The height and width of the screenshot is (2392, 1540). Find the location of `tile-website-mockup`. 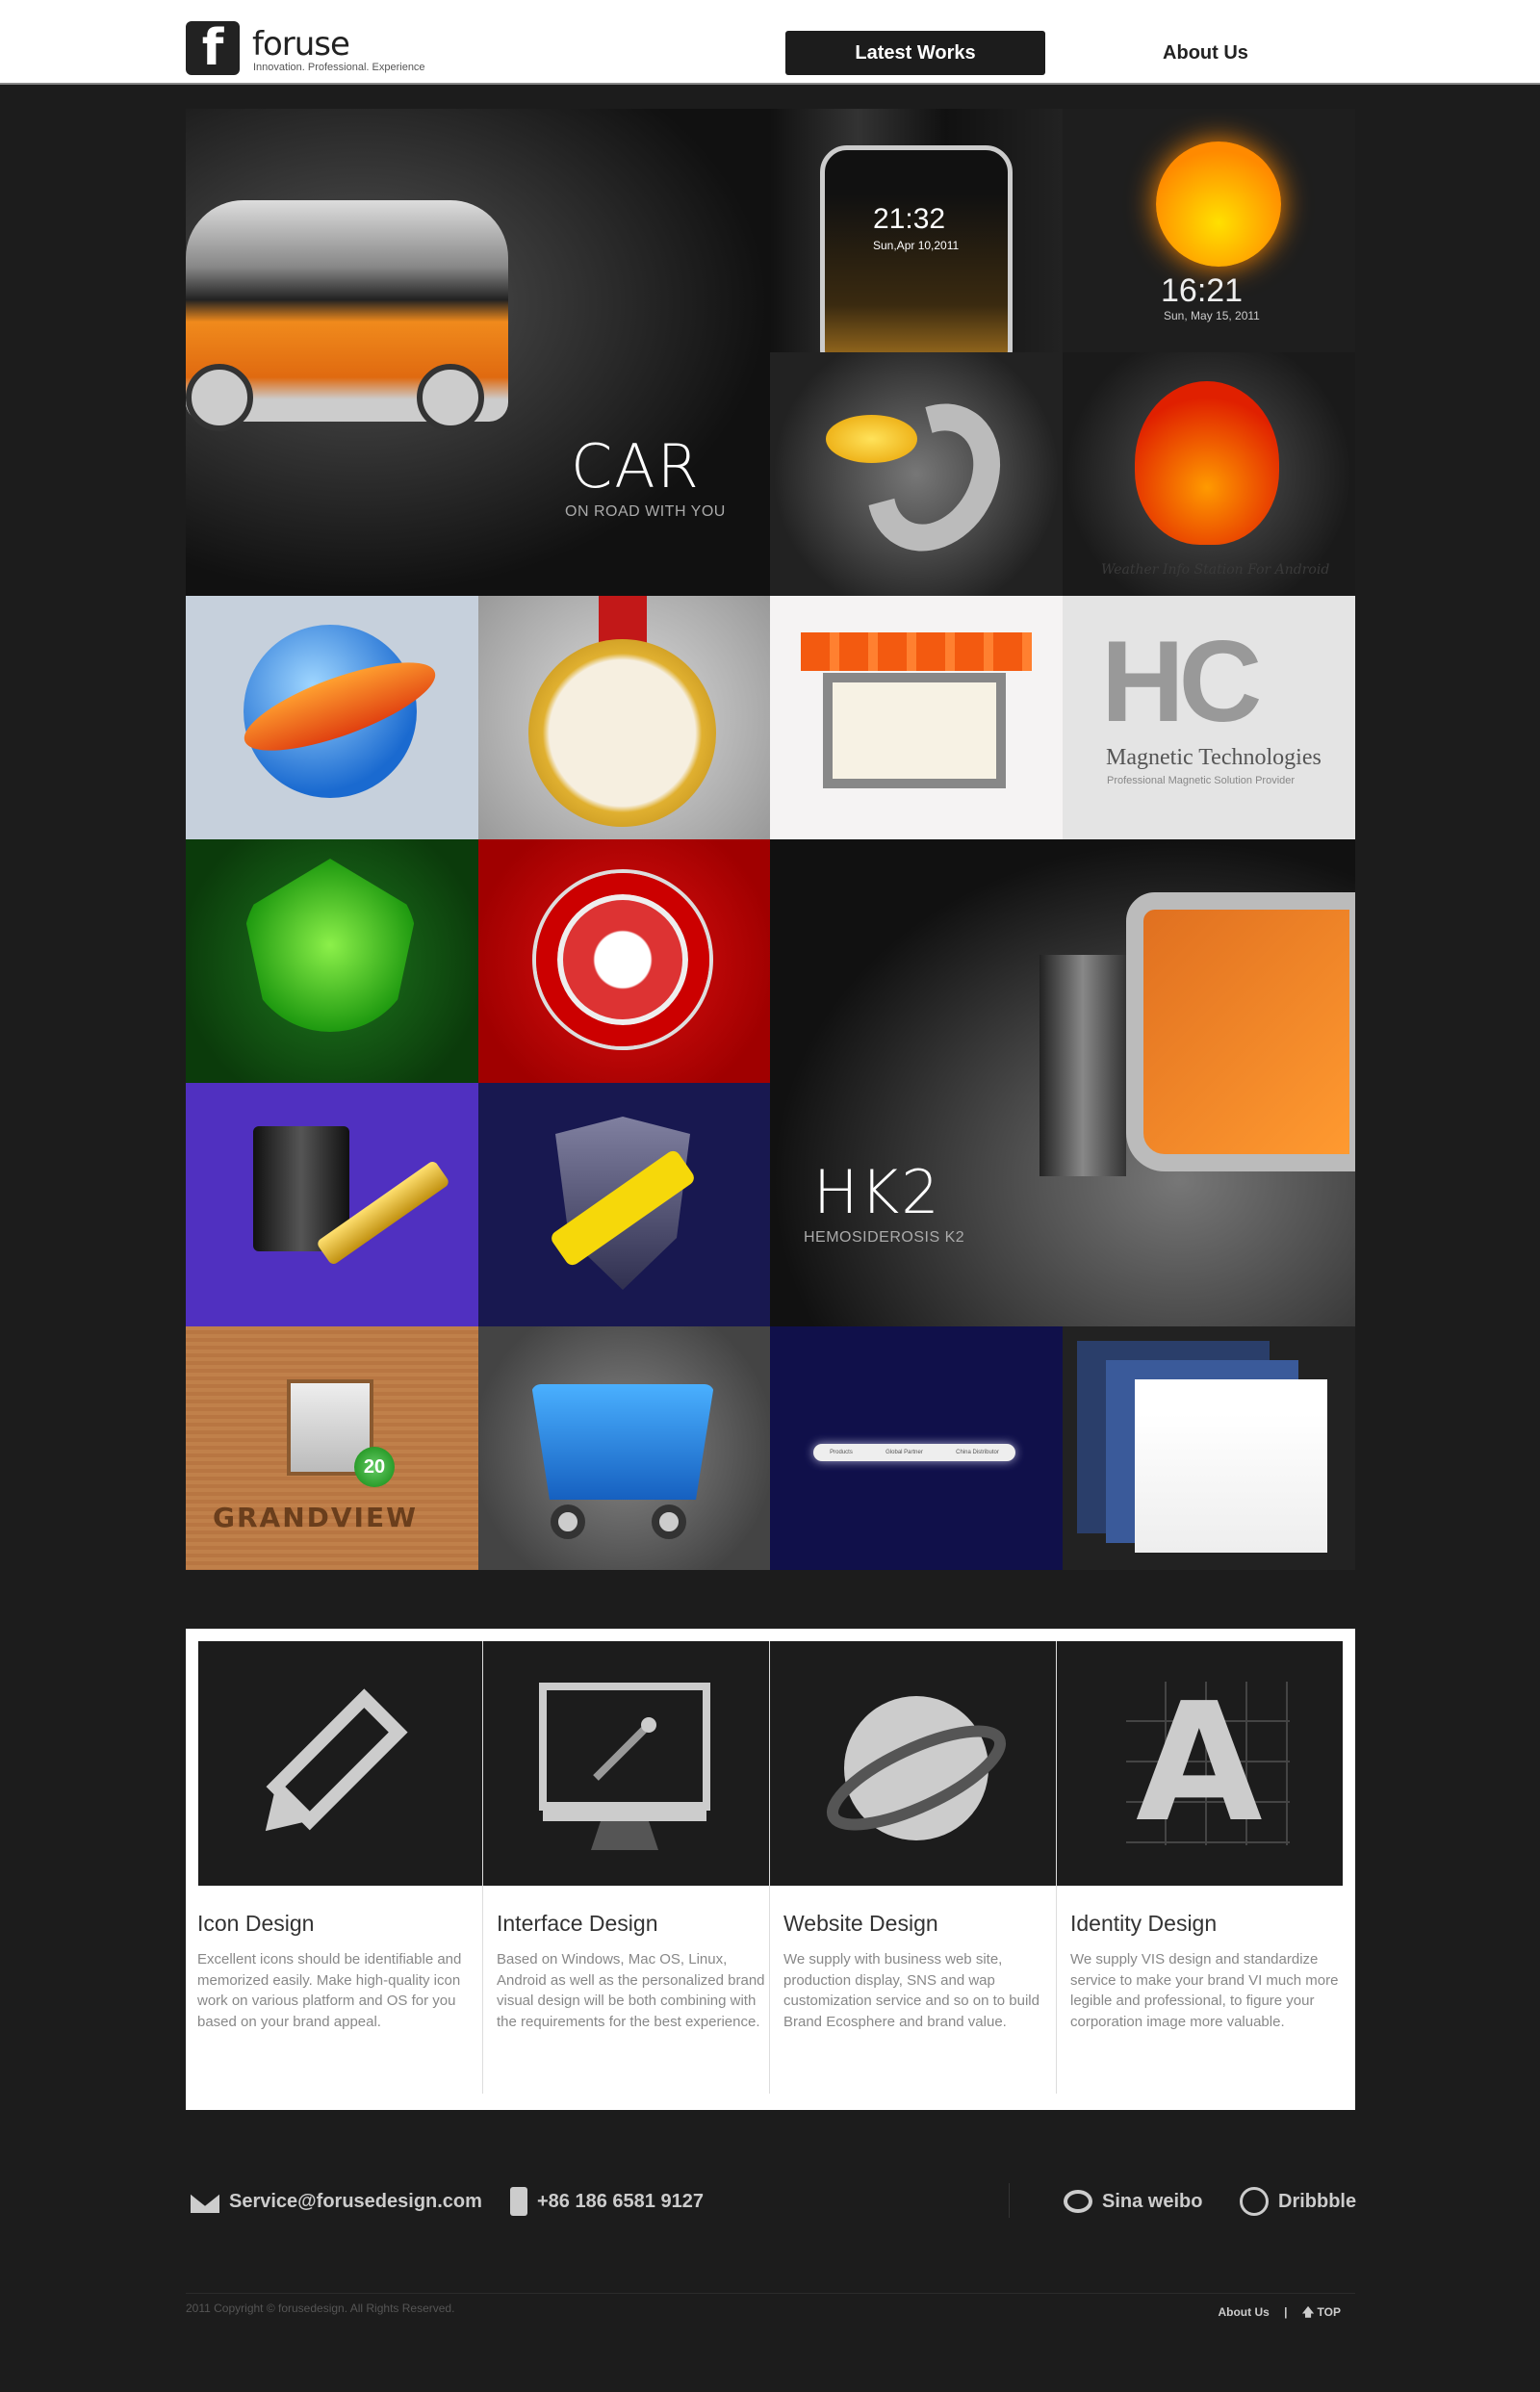

tile-website-mockup is located at coordinates (1209, 1448).